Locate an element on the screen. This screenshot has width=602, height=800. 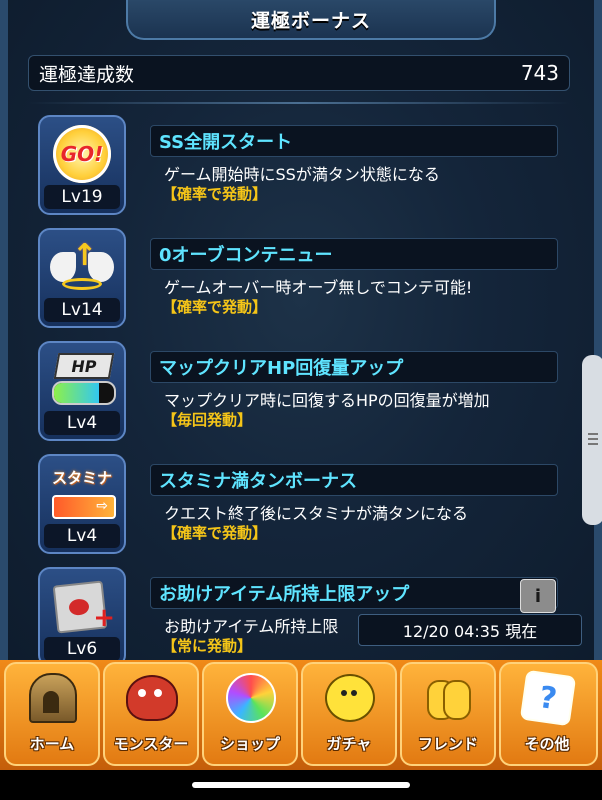
nav-label: ガチャ is located at coordinates (349, 744).